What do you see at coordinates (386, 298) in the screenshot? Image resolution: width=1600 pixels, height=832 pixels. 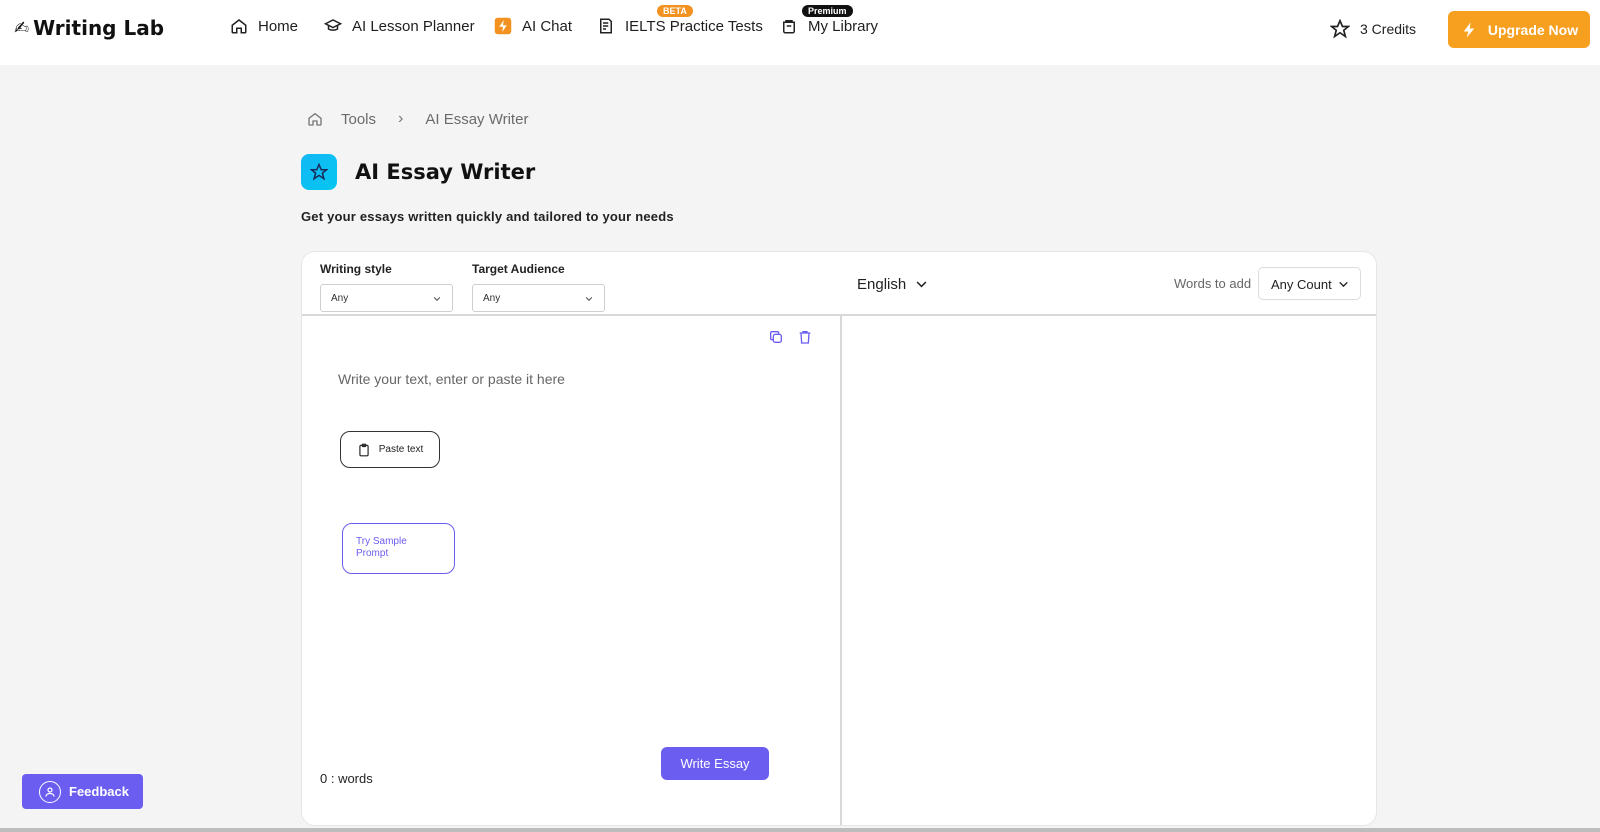 I see `writing-style-select: Any` at bounding box center [386, 298].